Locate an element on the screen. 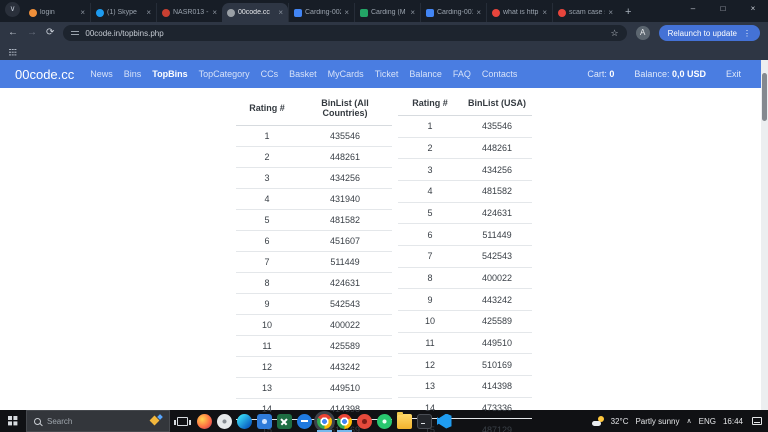 The width and height of the screenshot is (768, 432). file-explorer-icon is located at coordinates (404, 420).